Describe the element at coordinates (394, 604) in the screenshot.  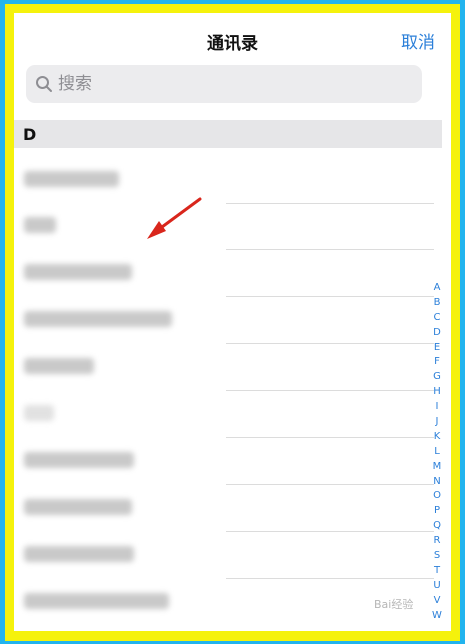
I see `watermark: Bai经验` at that location.